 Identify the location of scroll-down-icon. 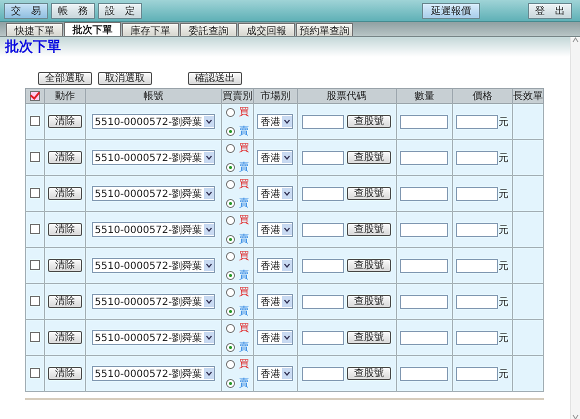
(575, 416).